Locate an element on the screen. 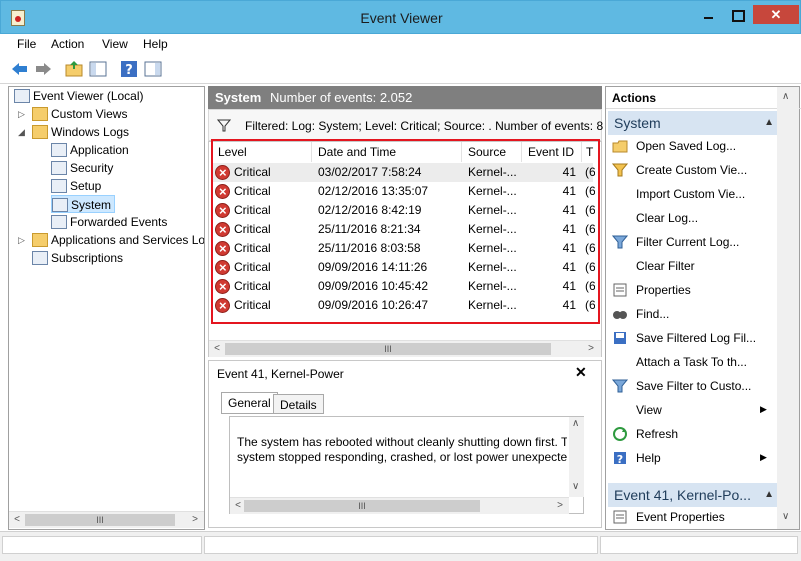 This screenshot has width=801, height=561. description-horizontal-scrollbar: < III > is located at coordinates (399, 505).